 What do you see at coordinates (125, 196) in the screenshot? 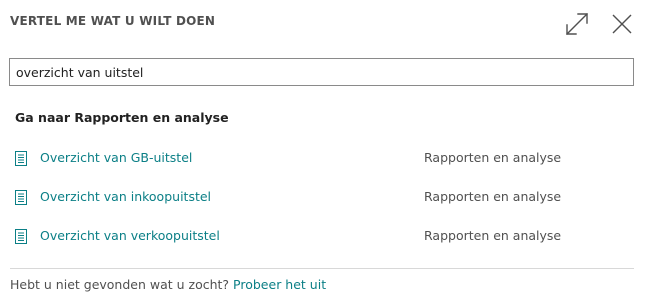
I see `result-name: Overzicht van inkoopuitstel` at bounding box center [125, 196].